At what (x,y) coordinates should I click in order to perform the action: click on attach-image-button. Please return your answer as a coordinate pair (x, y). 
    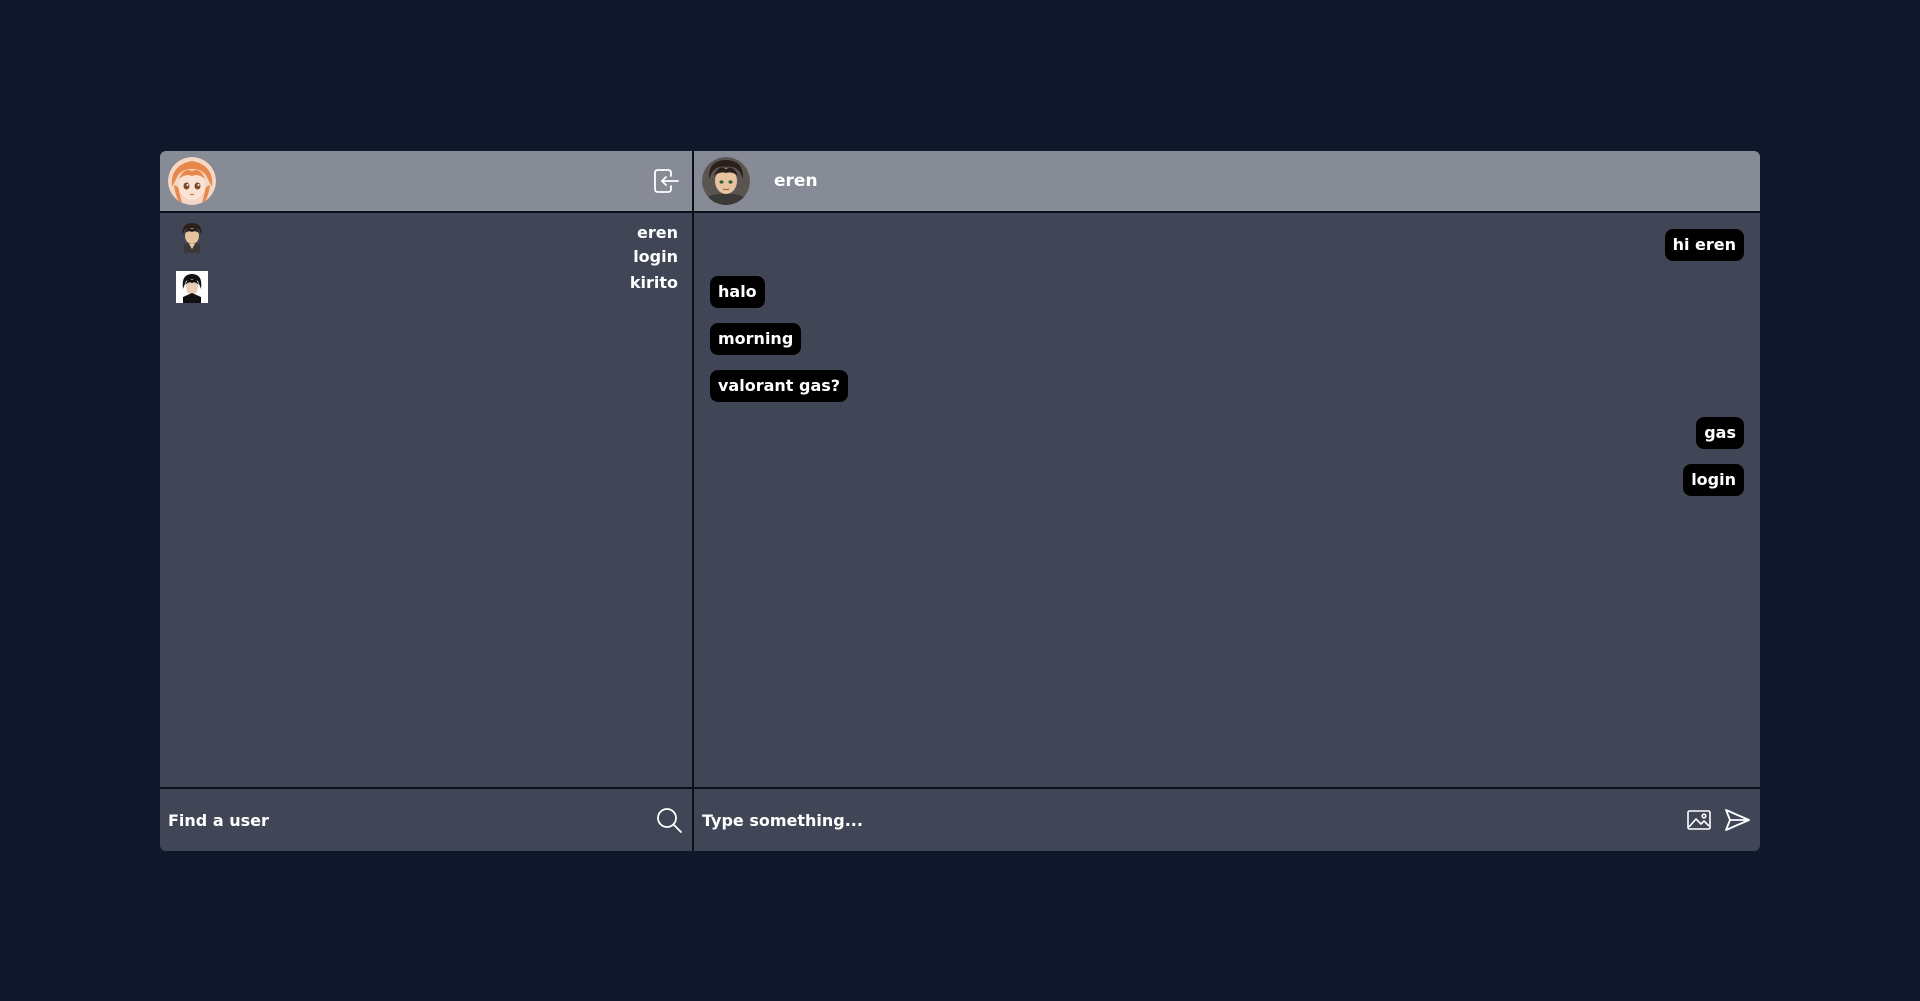
    Looking at the image, I should click on (1699, 820).